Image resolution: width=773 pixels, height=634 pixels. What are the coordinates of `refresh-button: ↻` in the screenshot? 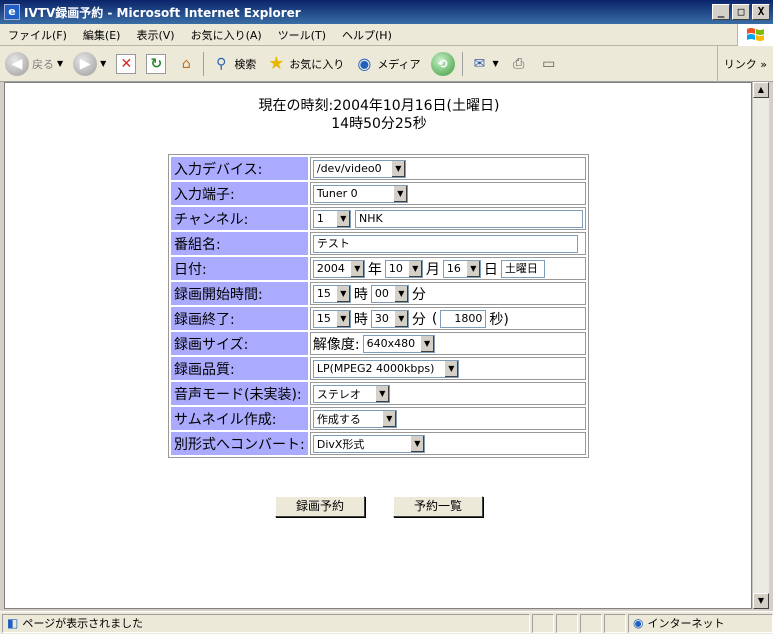 It's located at (156, 63).